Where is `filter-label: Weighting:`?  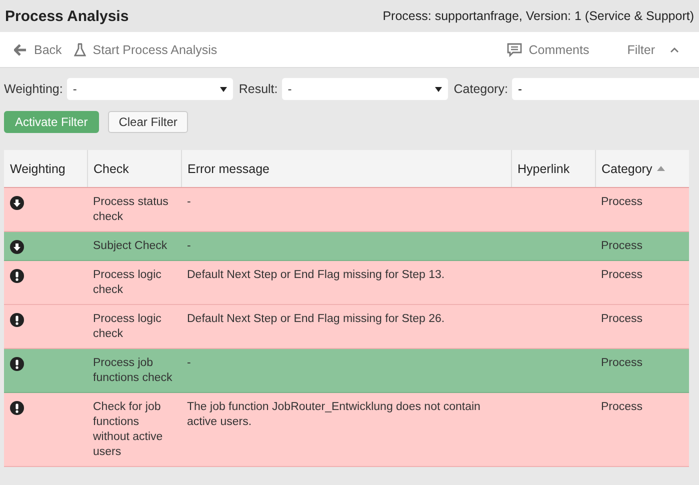 filter-label: Weighting: is located at coordinates (33, 89).